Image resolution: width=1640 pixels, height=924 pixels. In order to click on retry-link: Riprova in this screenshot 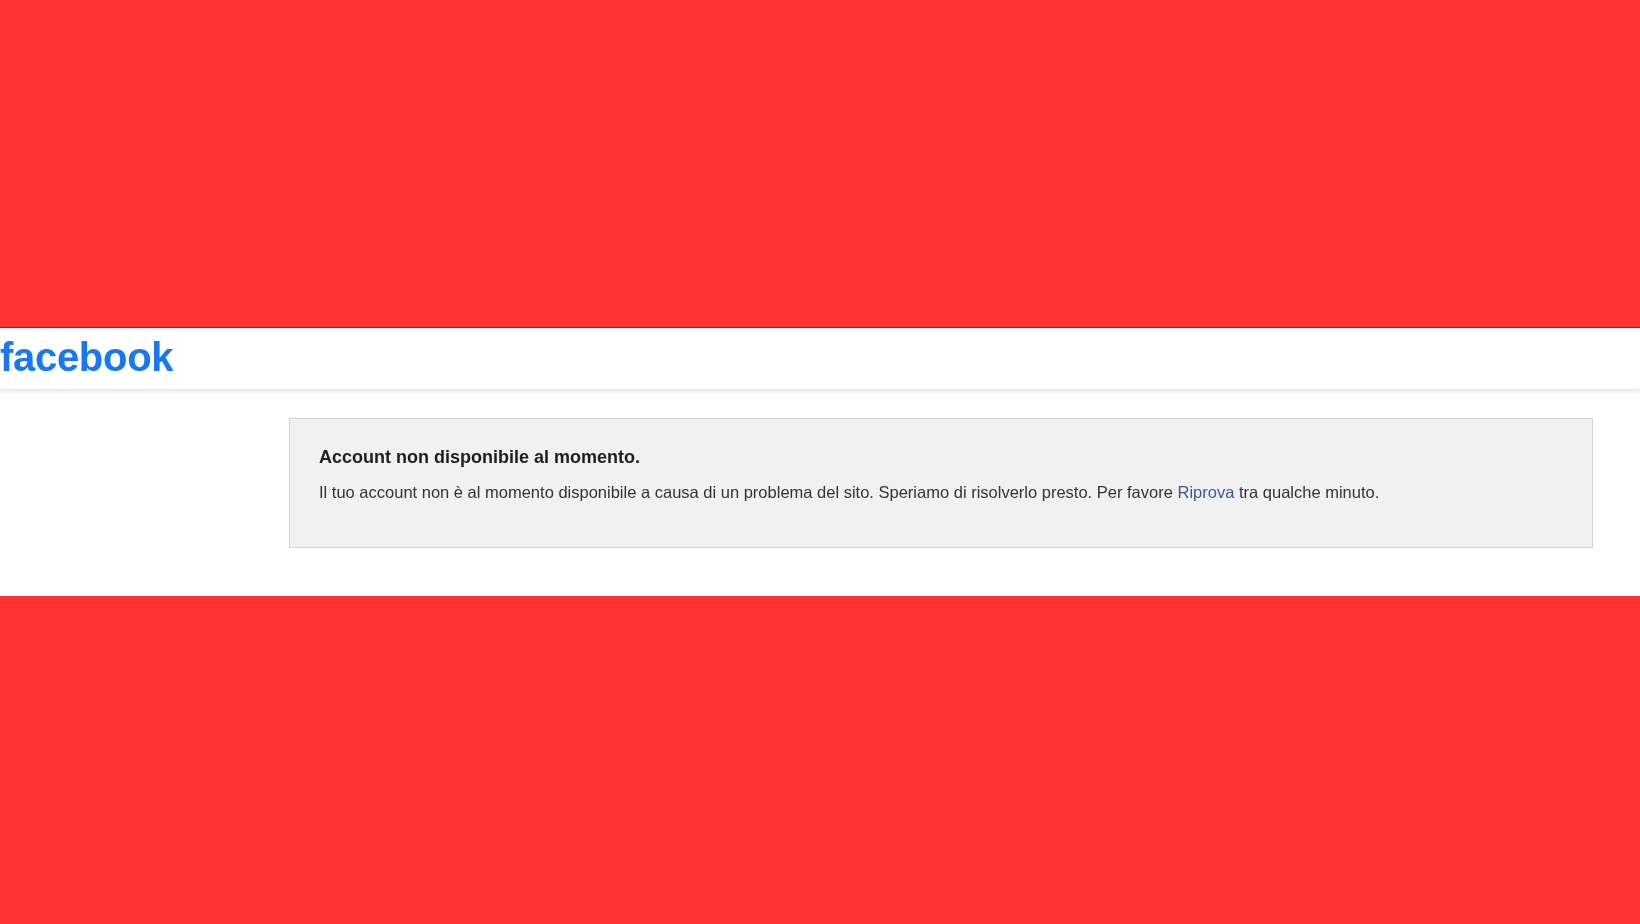, I will do `click(1206, 492)`.